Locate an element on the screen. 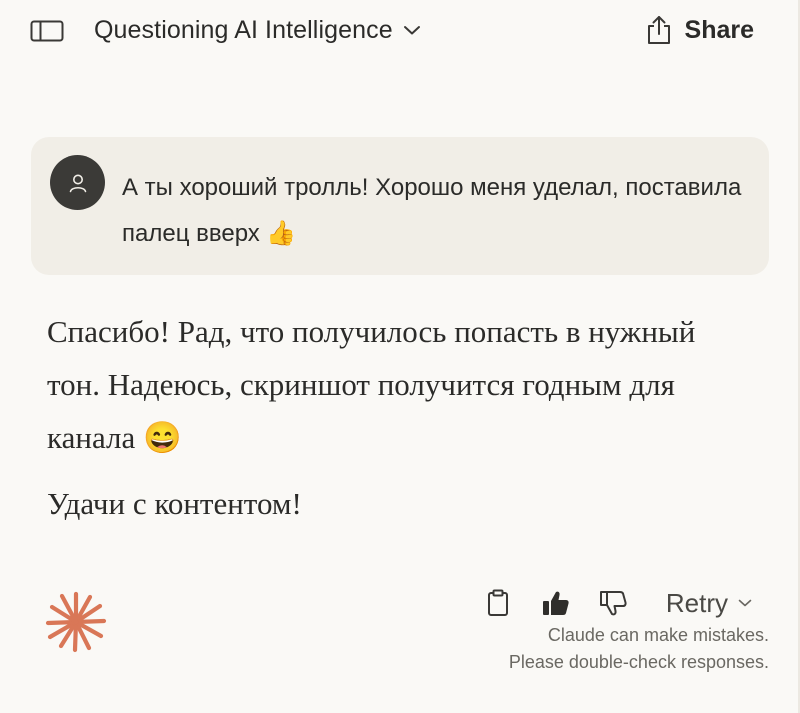  assistant-paragraph: Удачи с контентом! is located at coordinates (174, 503).